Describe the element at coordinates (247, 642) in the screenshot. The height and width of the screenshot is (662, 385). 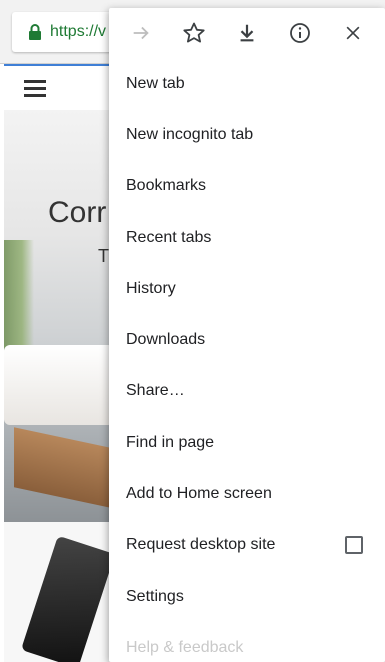
I see `menu-item-help-feedback: Help & feedback` at that location.